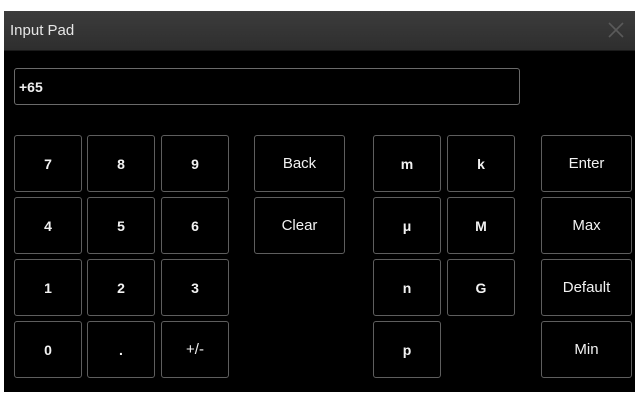 Image resolution: width=639 pixels, height=394 pixels. I want to click on title-bar: Input Pad, so click(319, 31).